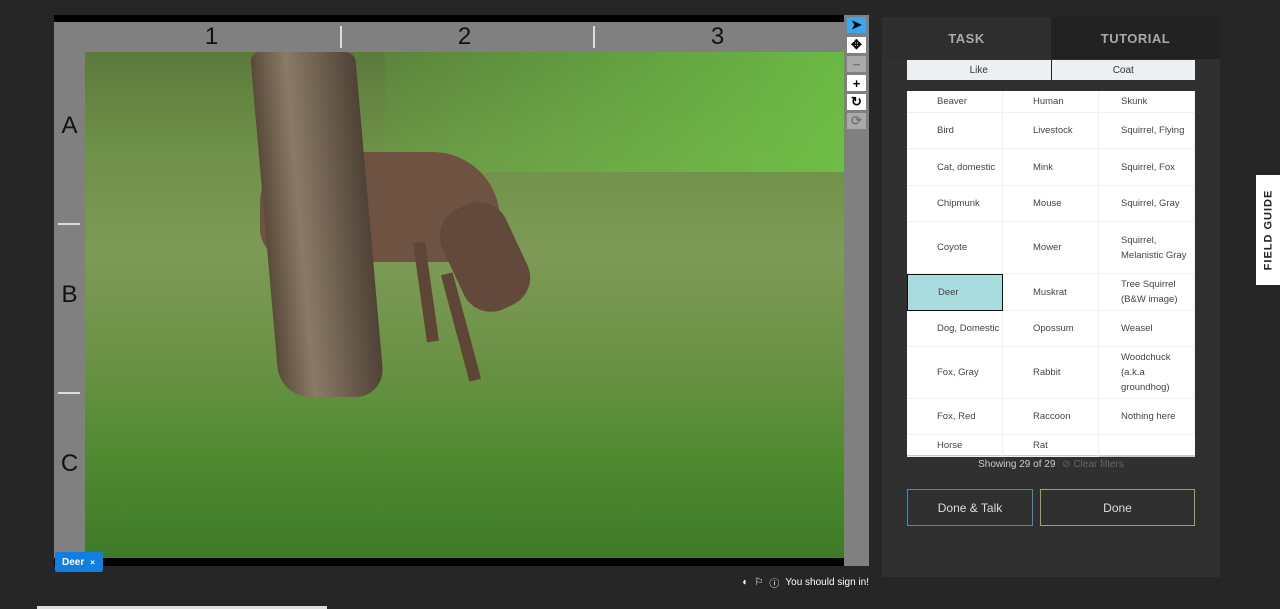  I want to click on species-option: Squirrel, Flying, so click(1147, 131).